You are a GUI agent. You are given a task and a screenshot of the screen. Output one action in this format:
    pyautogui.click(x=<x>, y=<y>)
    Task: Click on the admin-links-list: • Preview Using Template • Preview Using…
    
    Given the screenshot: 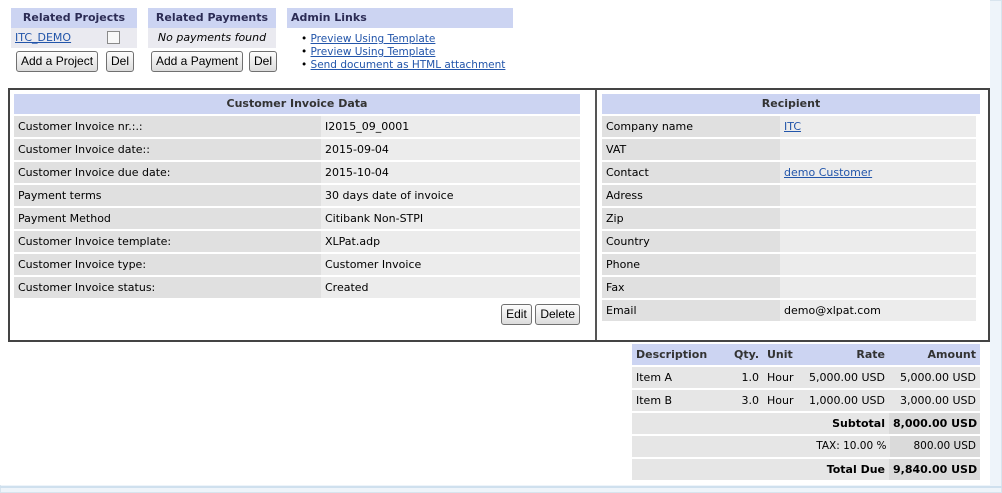 What is the action you would take?
    pyautogui.click(x=400, y=50)
    